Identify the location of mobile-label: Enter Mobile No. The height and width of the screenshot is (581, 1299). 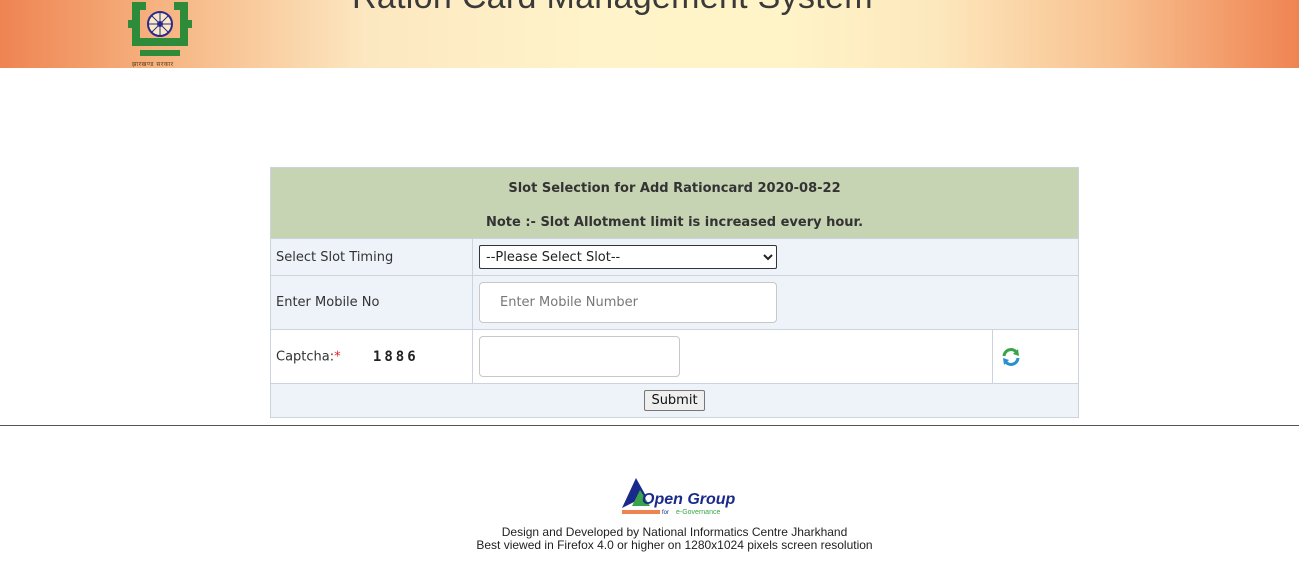
(371, 302).